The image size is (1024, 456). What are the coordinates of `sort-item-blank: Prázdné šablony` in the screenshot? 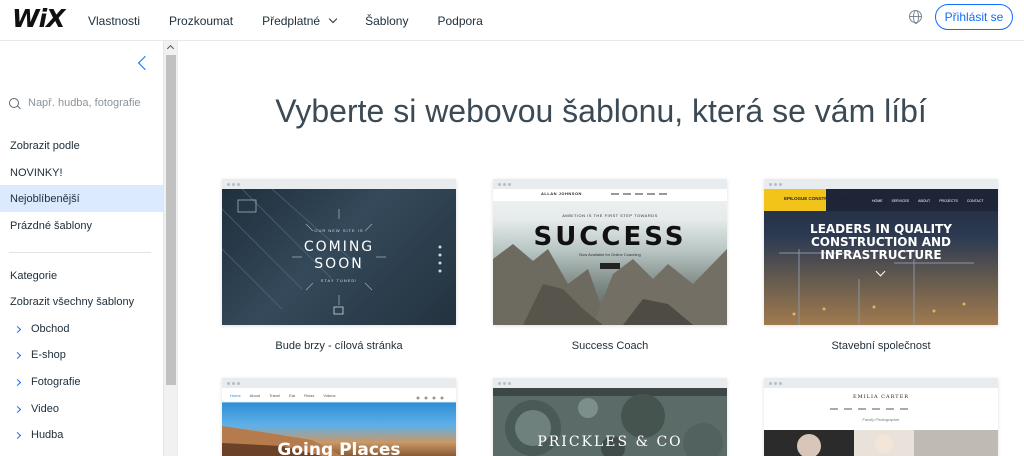 It's located at (51, 226).